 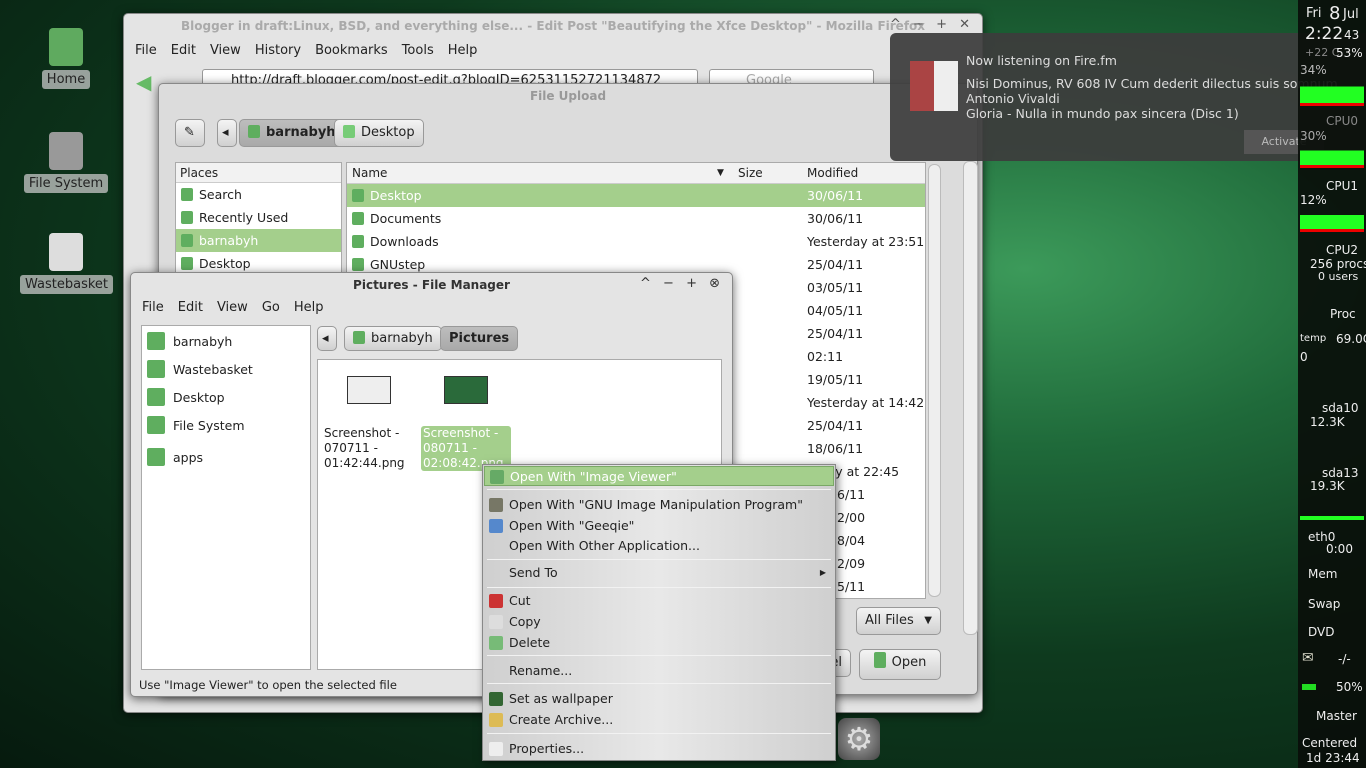 I want to click on menu-item: Open With "Image Viewer", so click(x=659, y=476).